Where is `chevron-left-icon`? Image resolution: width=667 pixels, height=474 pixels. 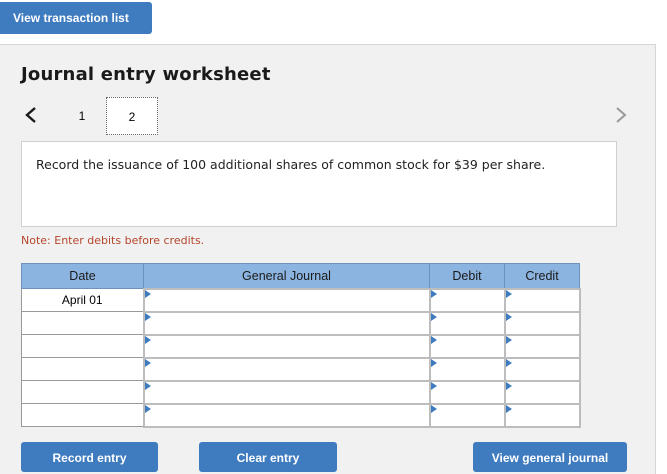
chevron-left-icon is located at coordinates (31, 115).